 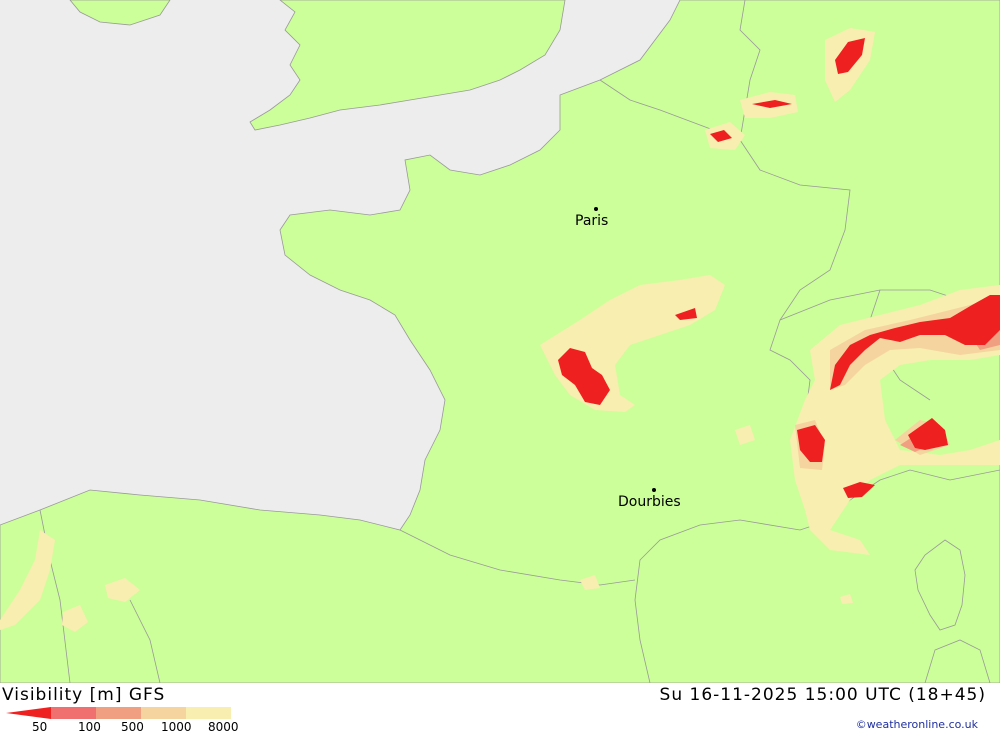 I want to click on city-label-dourbies: Dourbies, so click(x=649, y=502).